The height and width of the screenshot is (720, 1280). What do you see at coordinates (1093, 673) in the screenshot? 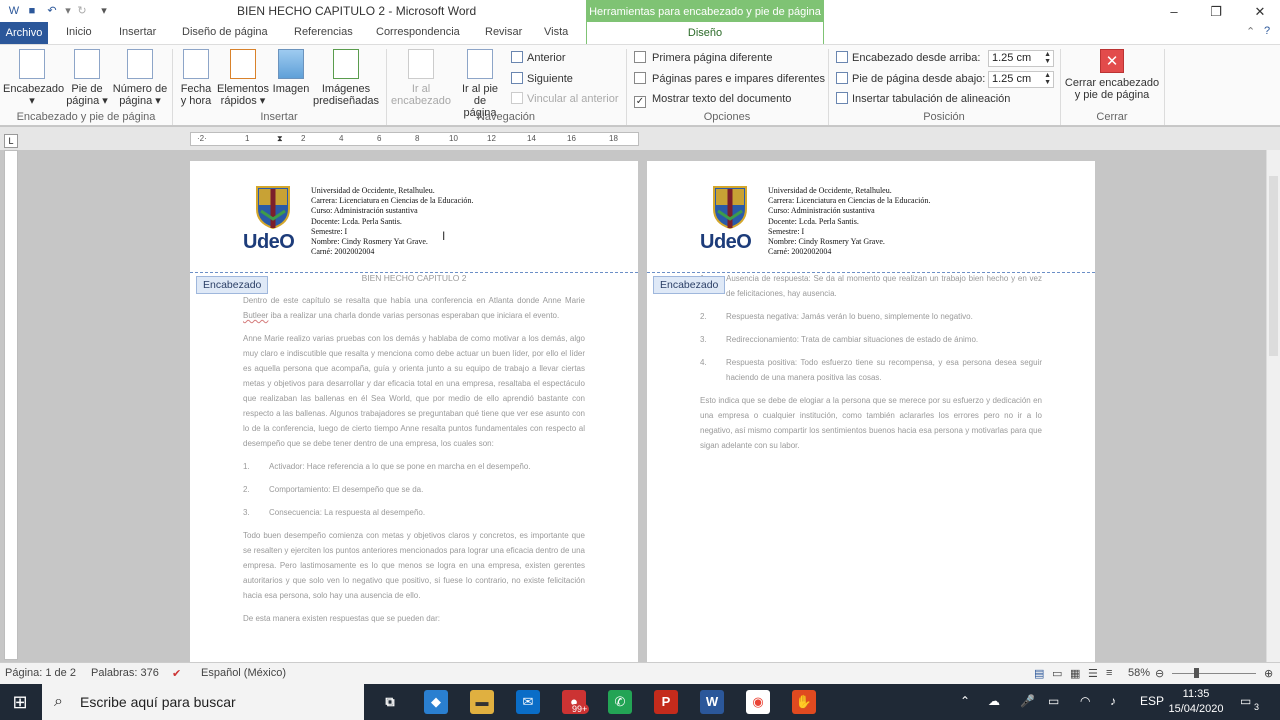
I see `outline-icon: ☰` at bounding box center [1093, 673].